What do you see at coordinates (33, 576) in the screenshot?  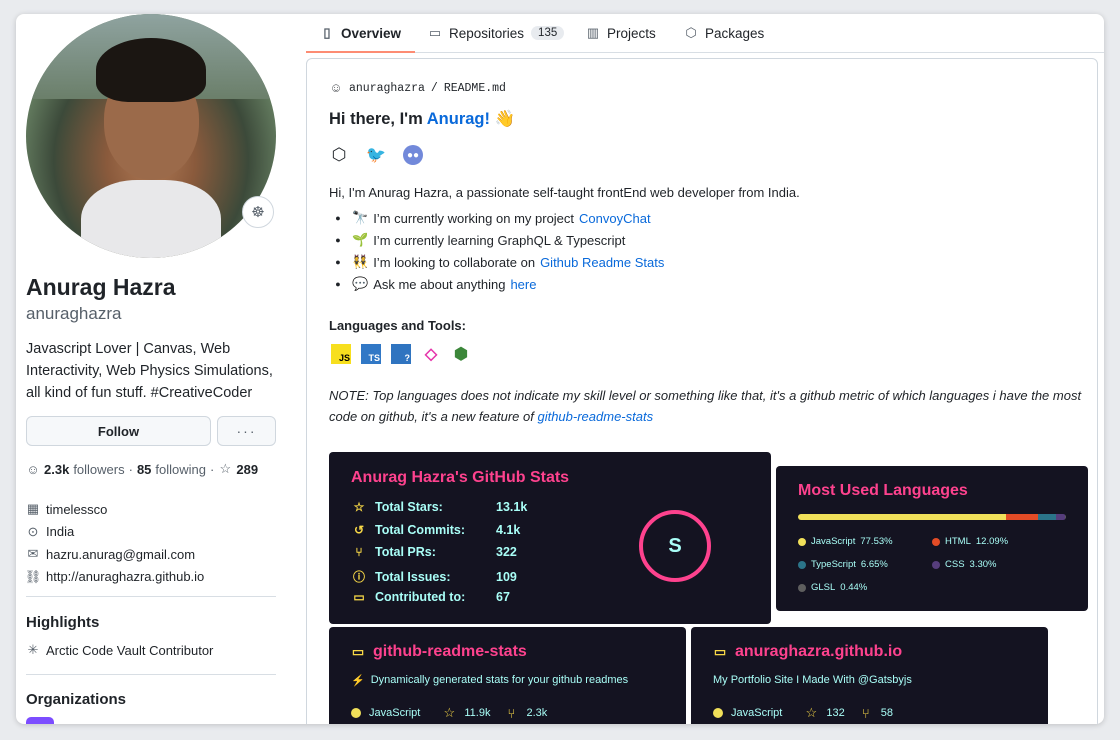 I see `link-icon: ⛓` at bounding box center [33, 576].